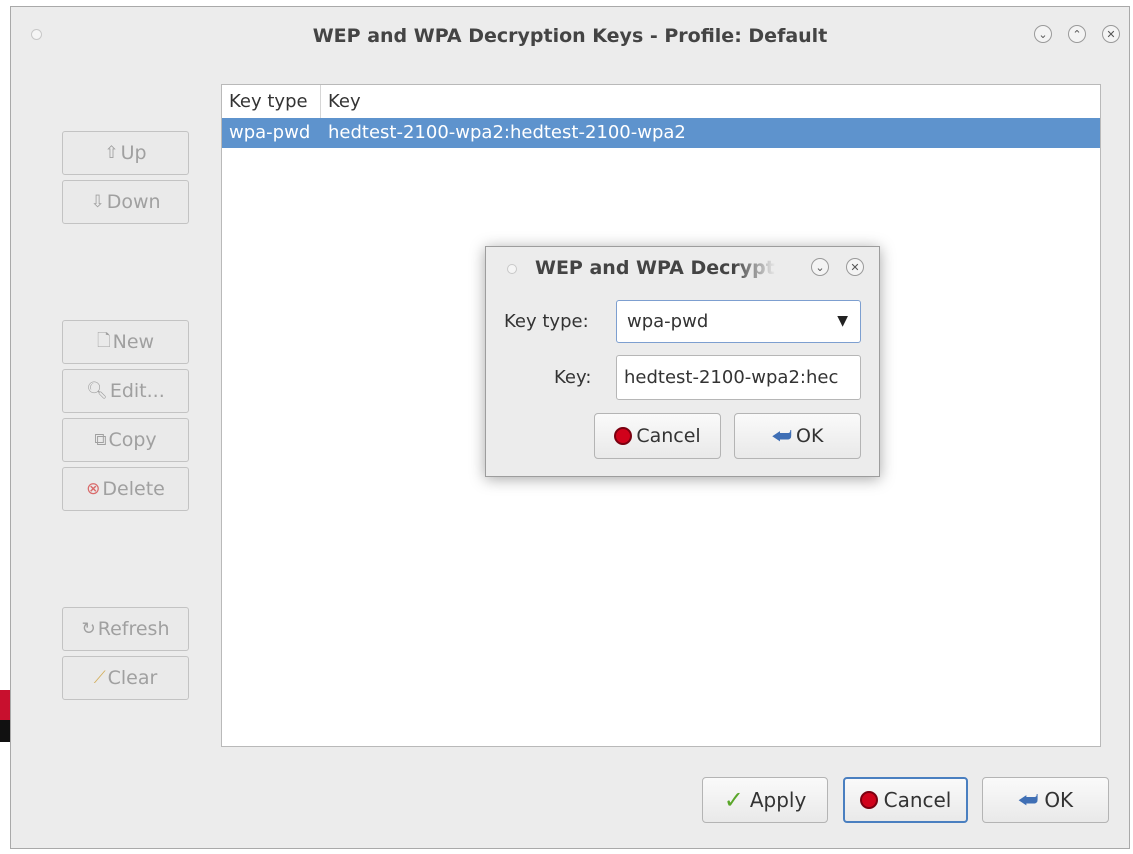 The width and height of the screenshot is (1133, 854). What do you see at coordinates (5, 731) in the screenshot?
I see `background-edge-dark` at bounding box center [5, 731].